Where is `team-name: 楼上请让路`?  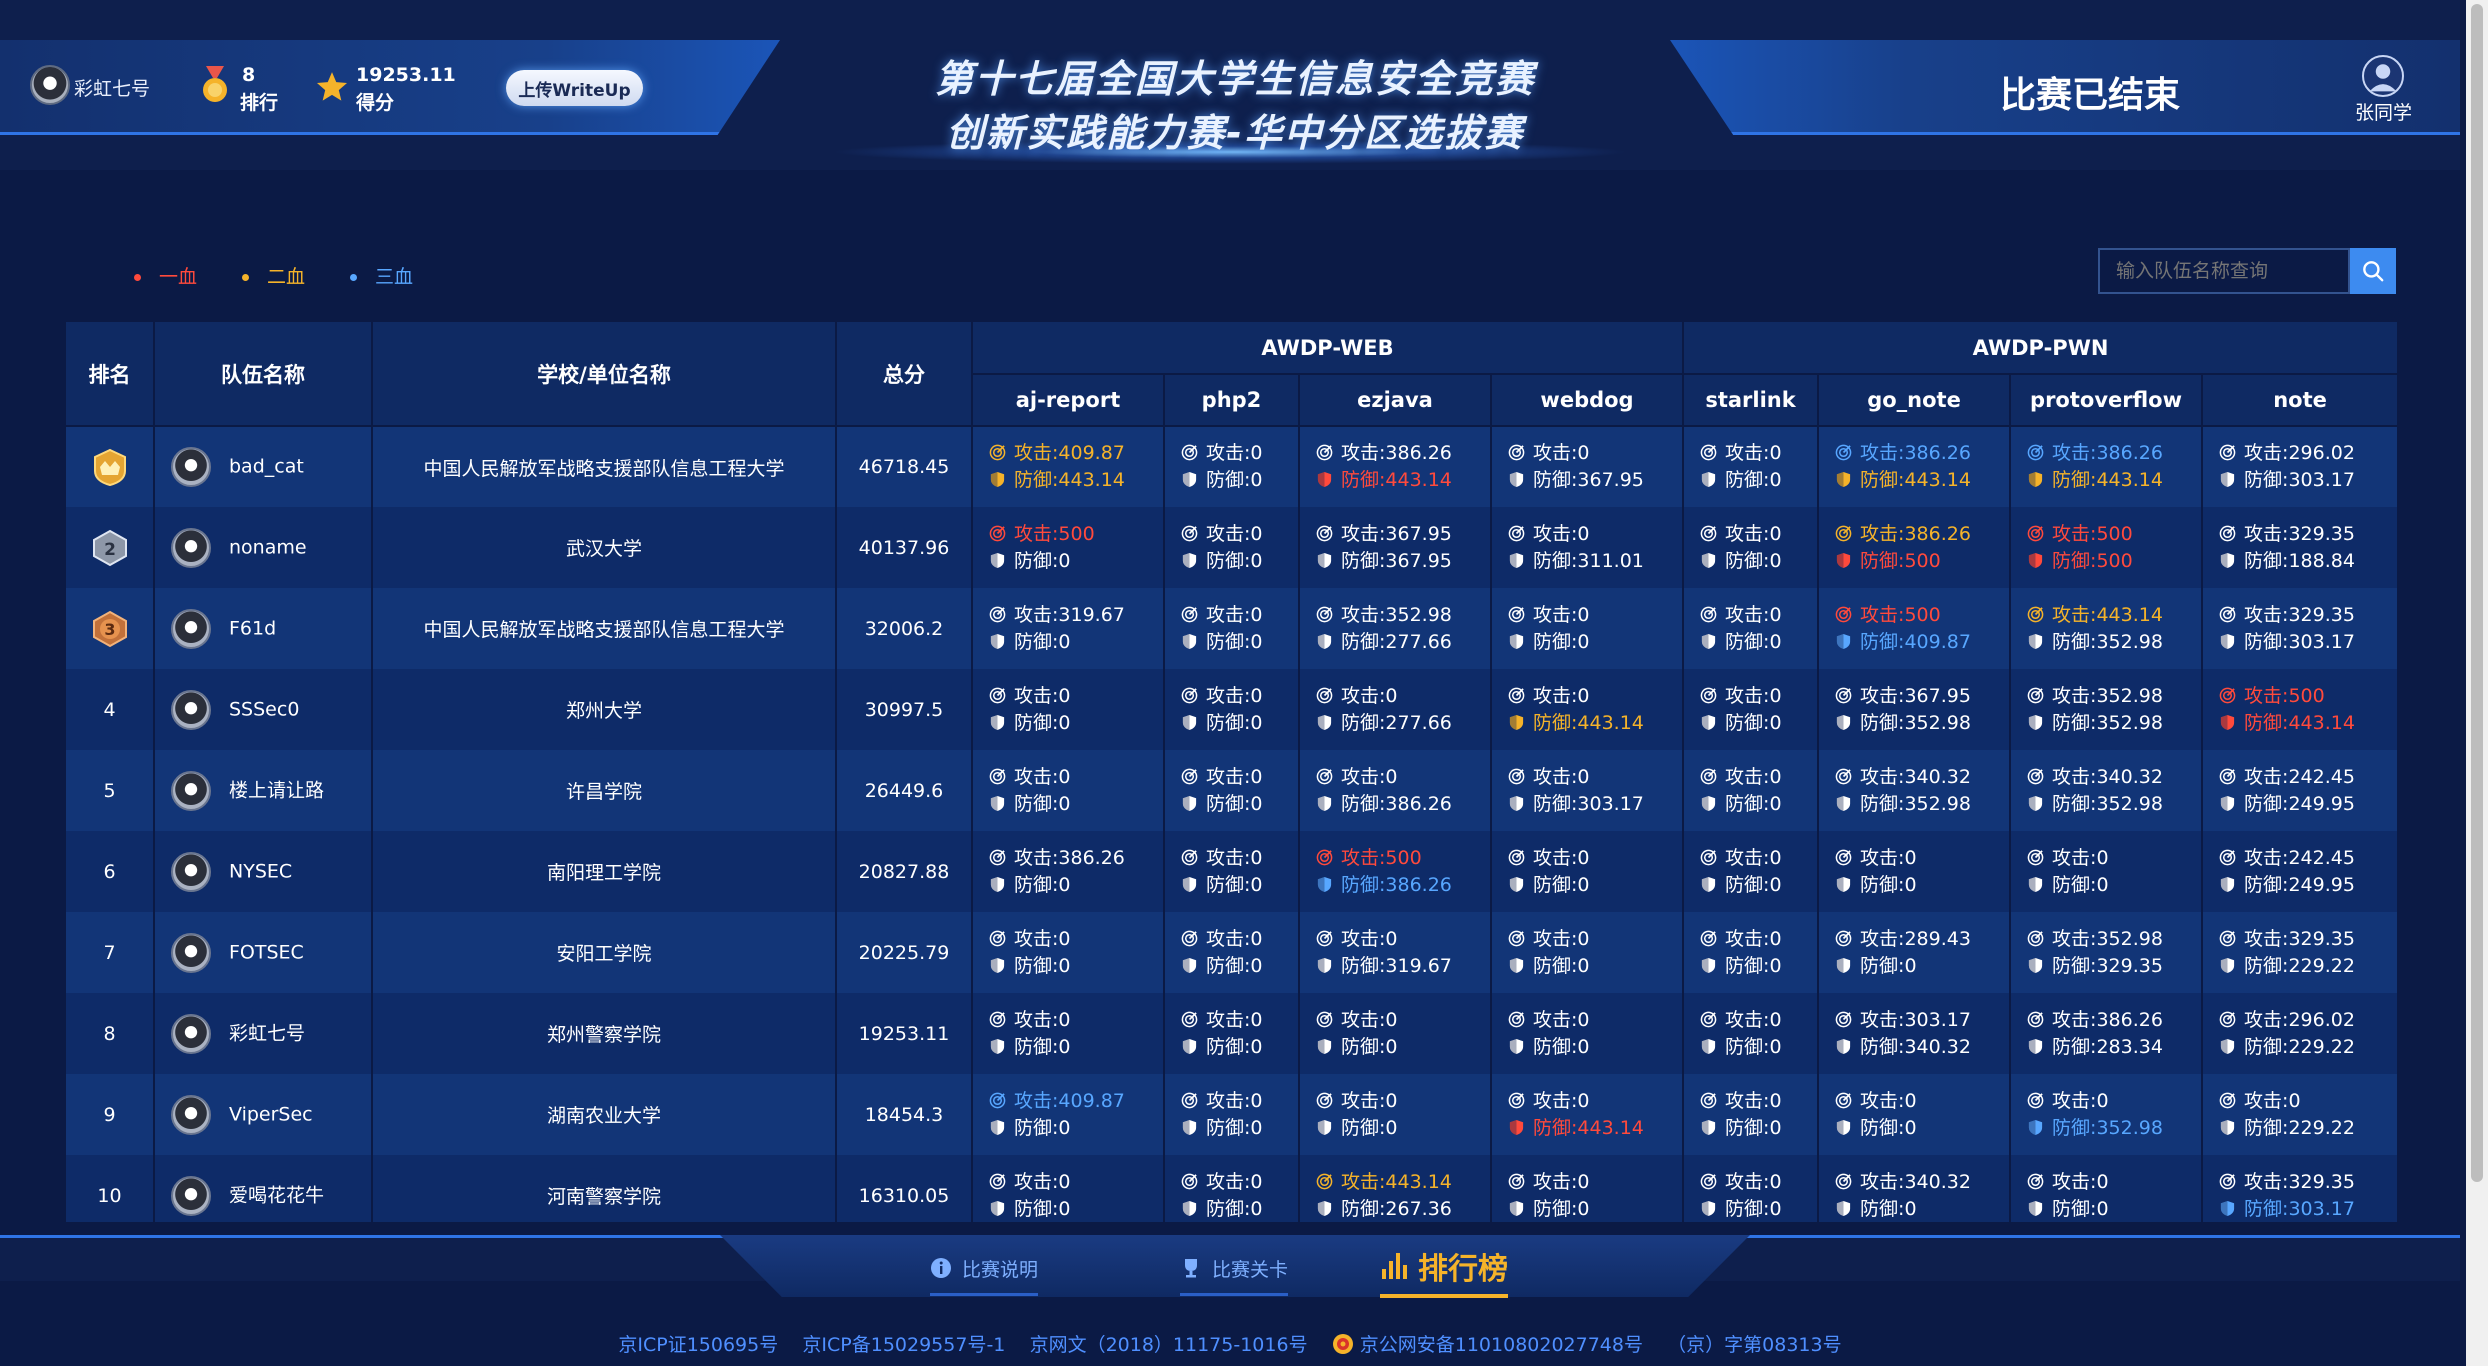 team-name: 楼上请让路 is located at coordinates (276, 790).